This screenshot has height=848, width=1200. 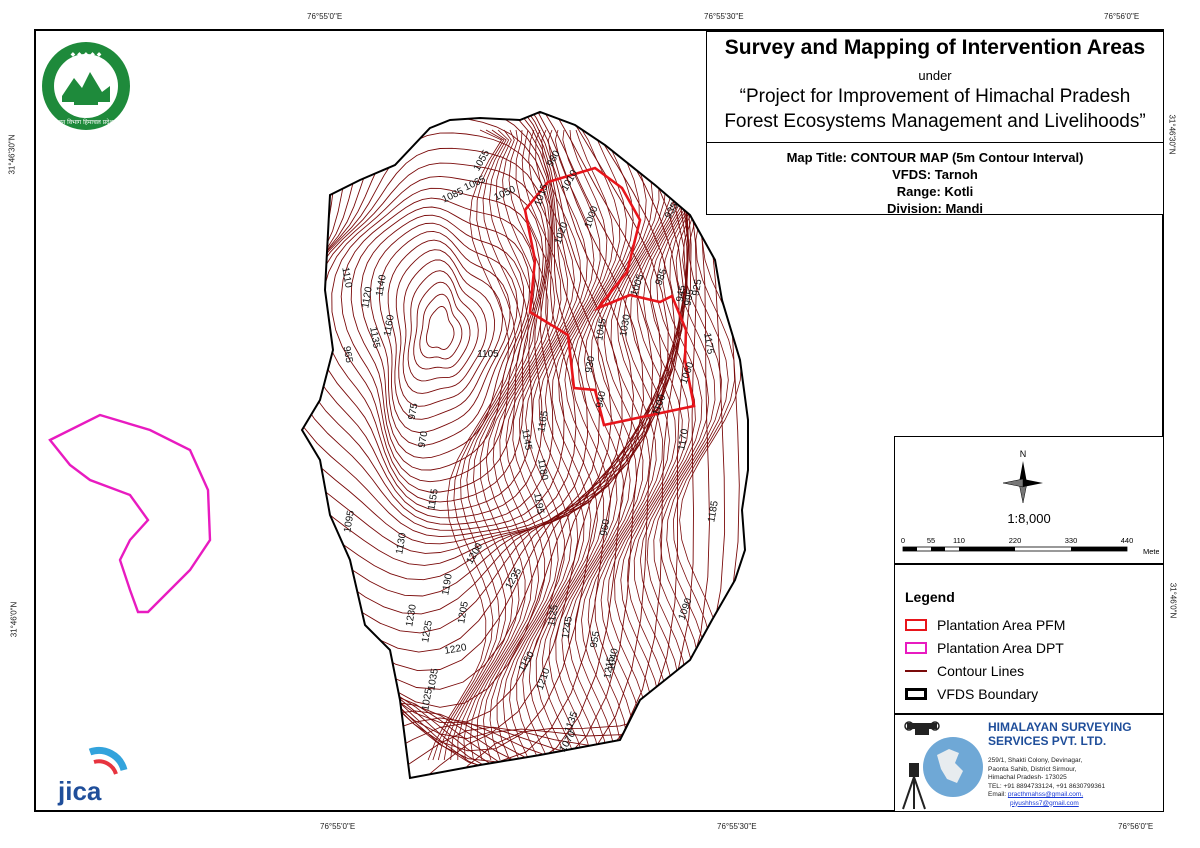 I want to click on legend-item-contour: Contour Lines, so click(x=964, y=671).